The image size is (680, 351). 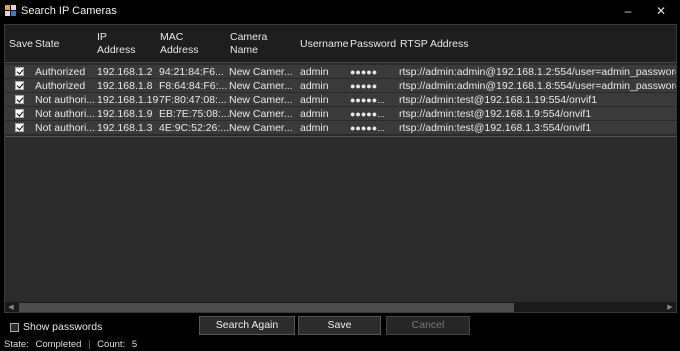 What do you see at coordinates (495, 128) in the screenshot?
I see `rtsp-cell: rtsp://admin:test@192.168.1.3:554/onvif1` at bounding box center [495, 128].